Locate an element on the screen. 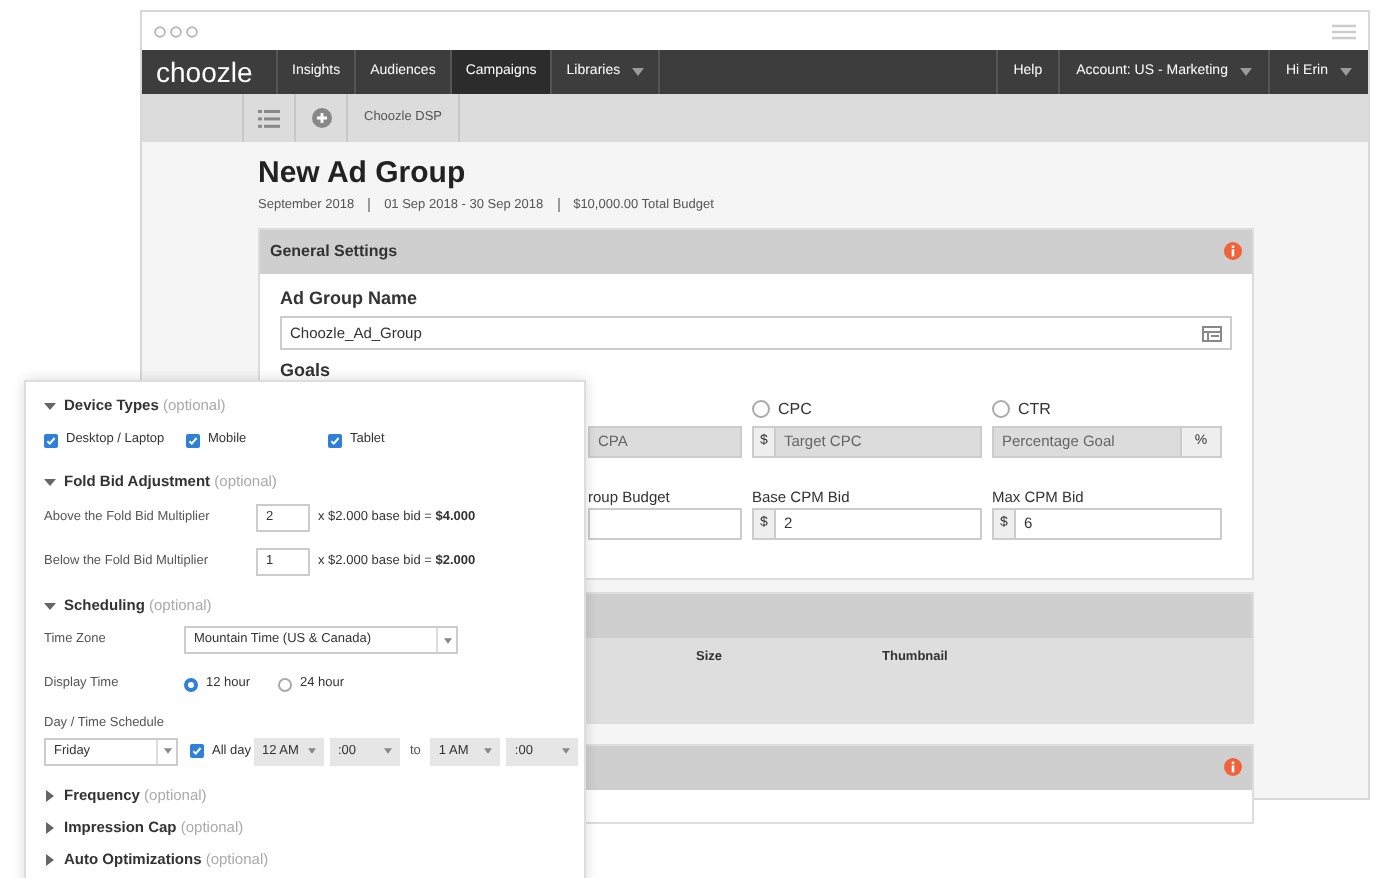 This screenshot has height=878, width=1378. field-label: Goals is located at coordinates (305, 371).